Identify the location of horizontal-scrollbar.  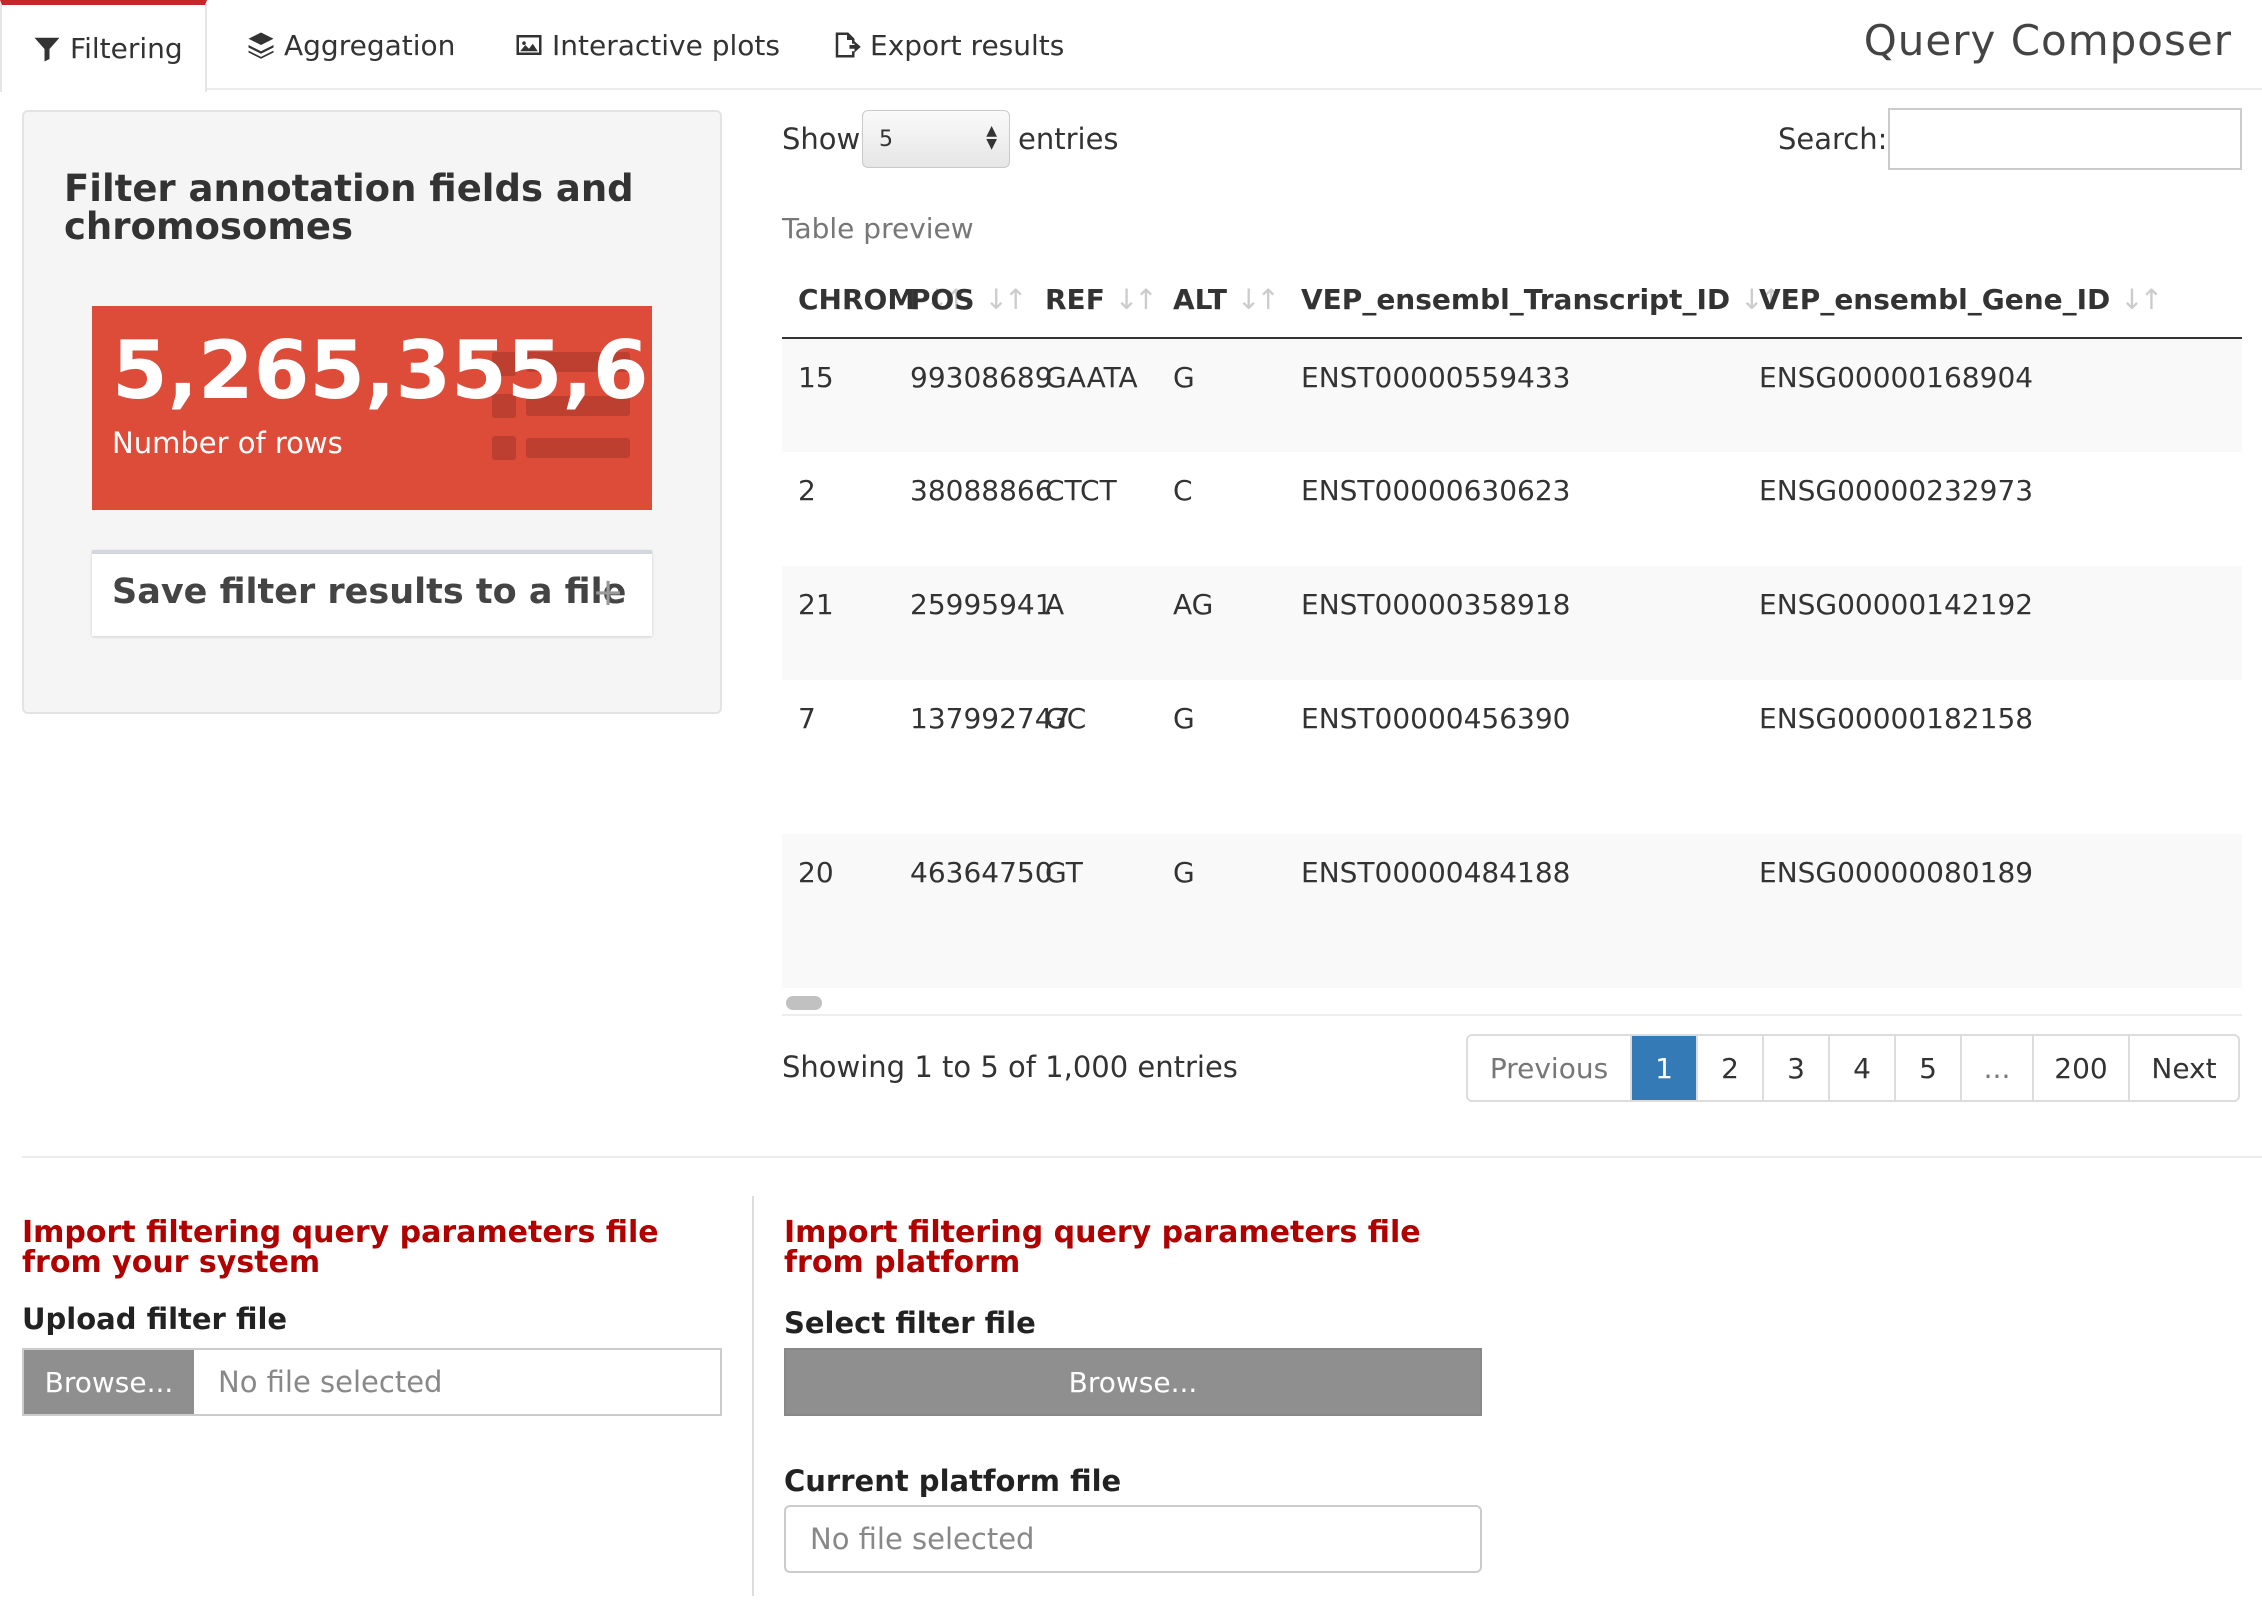
(1512, 1002).